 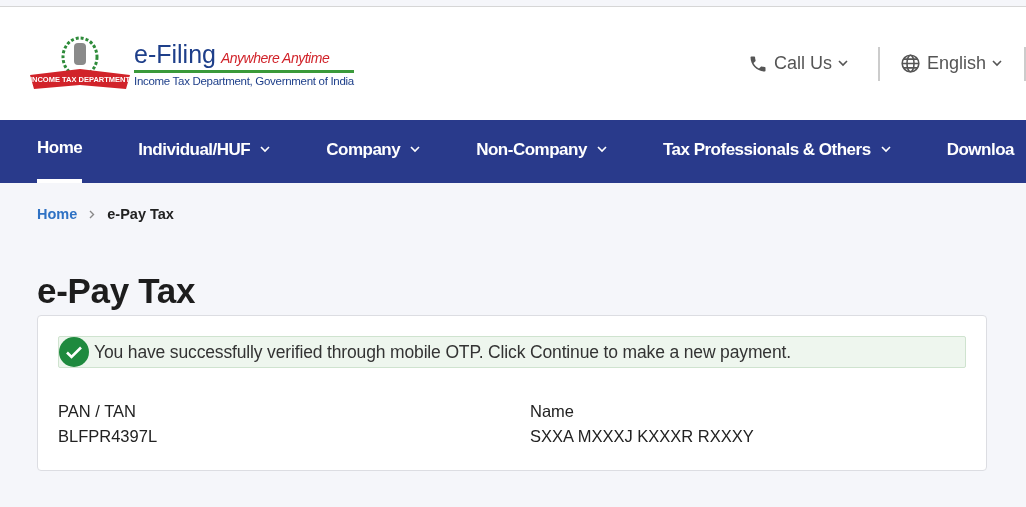 I want to click on site-tagline: Anywhere Anytime, so click(x=275, y=58).